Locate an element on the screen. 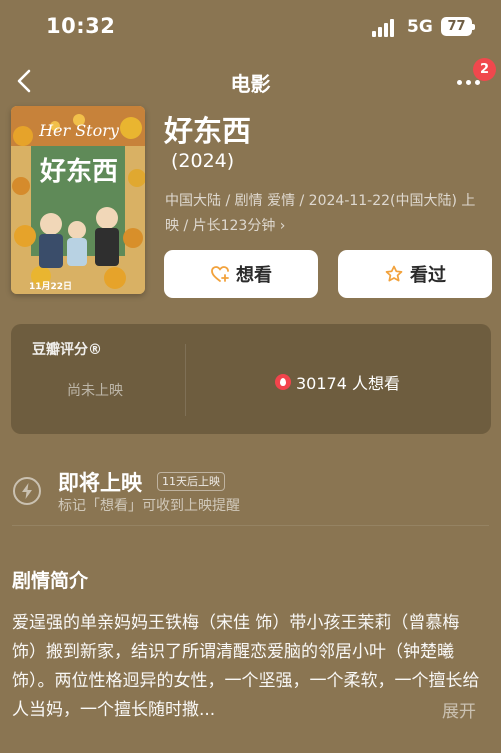  section-divider is located at coordinates (250, 525).